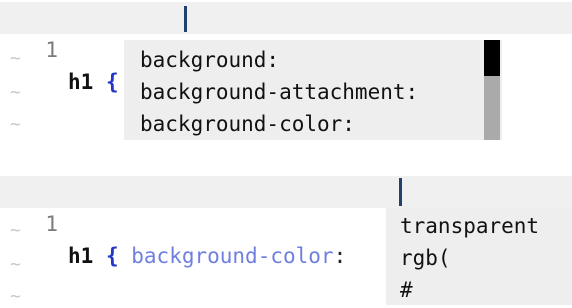  Describe the element at coordinates (469, 226) in the screenshot. I see `completion-item: transparent` at that location.